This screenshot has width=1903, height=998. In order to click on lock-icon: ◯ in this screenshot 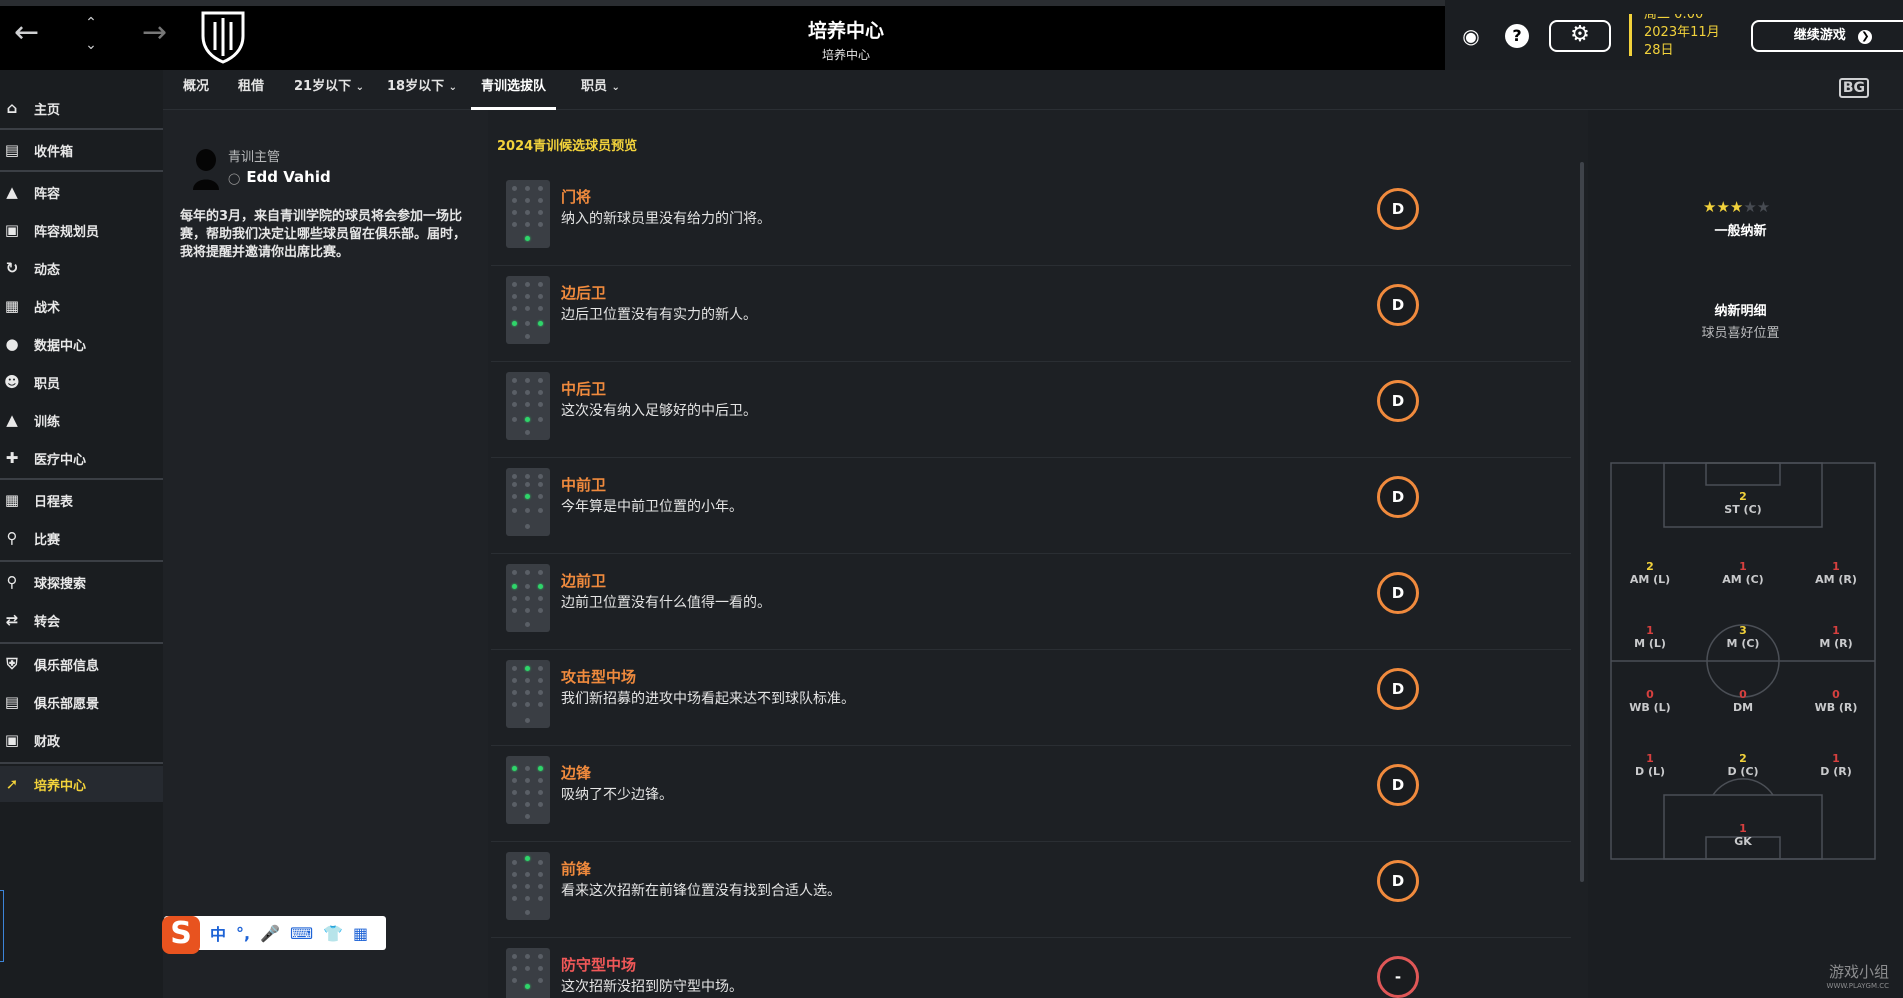, I will do `click(234, 178)`.